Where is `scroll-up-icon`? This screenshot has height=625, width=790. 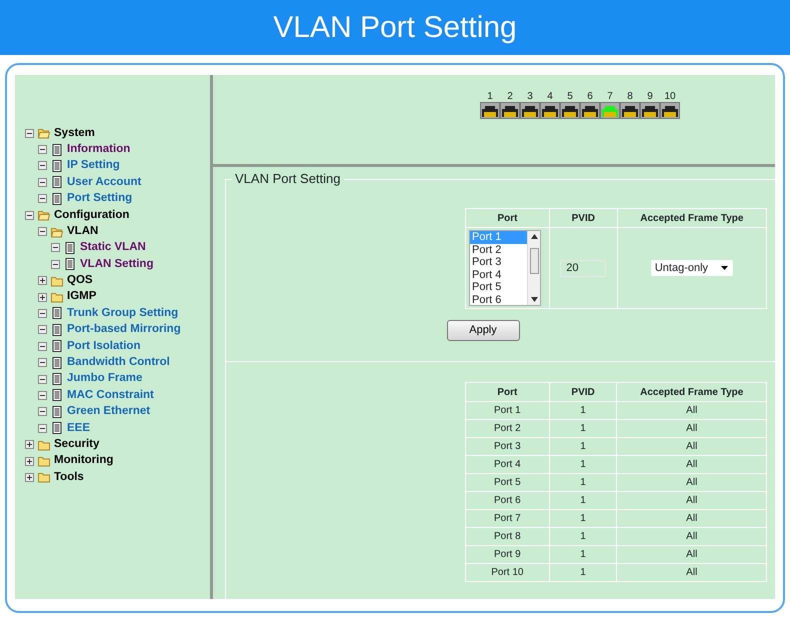
scroll-up-icon is located at coordinates (534, 236).